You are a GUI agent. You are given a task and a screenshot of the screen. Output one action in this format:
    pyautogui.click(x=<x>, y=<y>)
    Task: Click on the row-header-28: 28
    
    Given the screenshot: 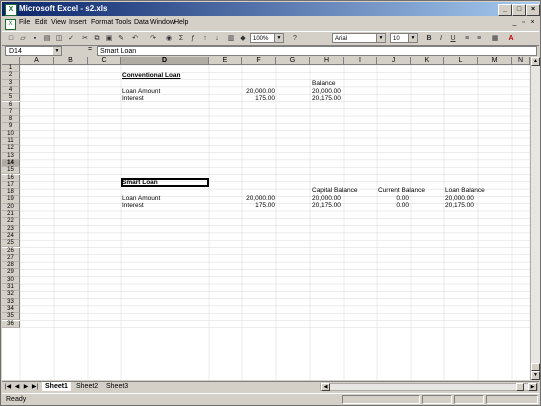 What is the action you would take?
    pyautogui.click(x=11, y=266)
    